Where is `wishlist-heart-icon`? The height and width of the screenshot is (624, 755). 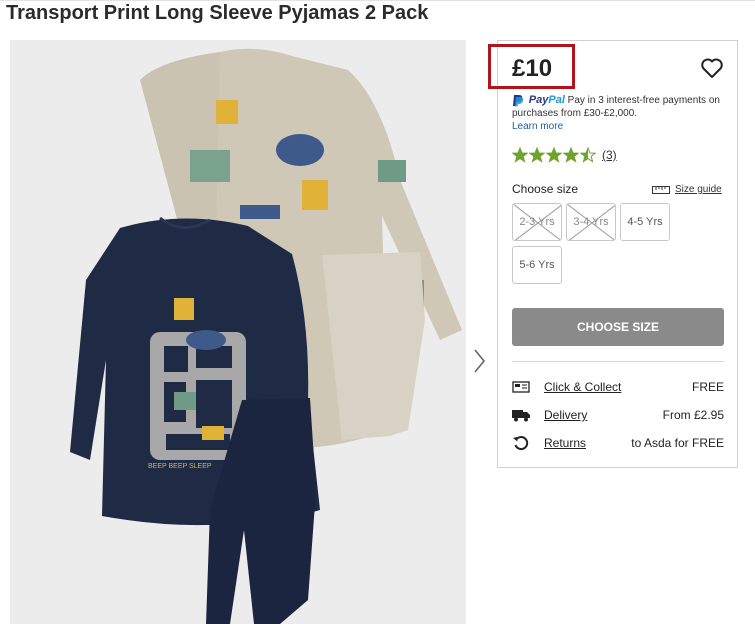
wishlist-heart-icon is located at coordinates (712, 68).